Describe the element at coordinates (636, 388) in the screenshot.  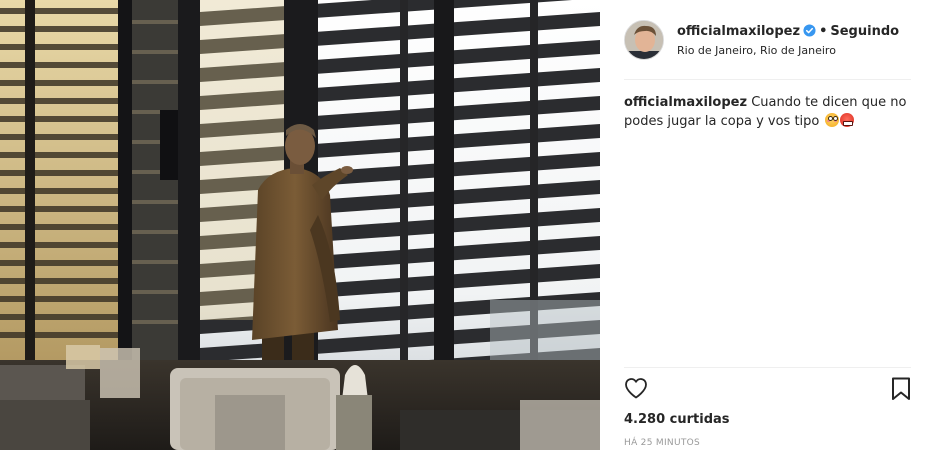
I see `heart-icon` at that location.